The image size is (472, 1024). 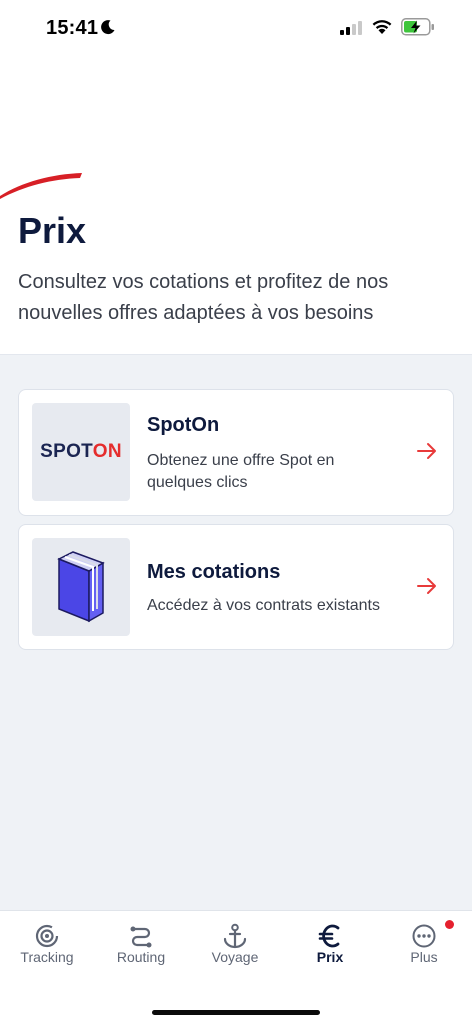 I want to click on bottom-tab-bar: Tracking Routing Voyage Prix Plus, so click(x=236, y=967).